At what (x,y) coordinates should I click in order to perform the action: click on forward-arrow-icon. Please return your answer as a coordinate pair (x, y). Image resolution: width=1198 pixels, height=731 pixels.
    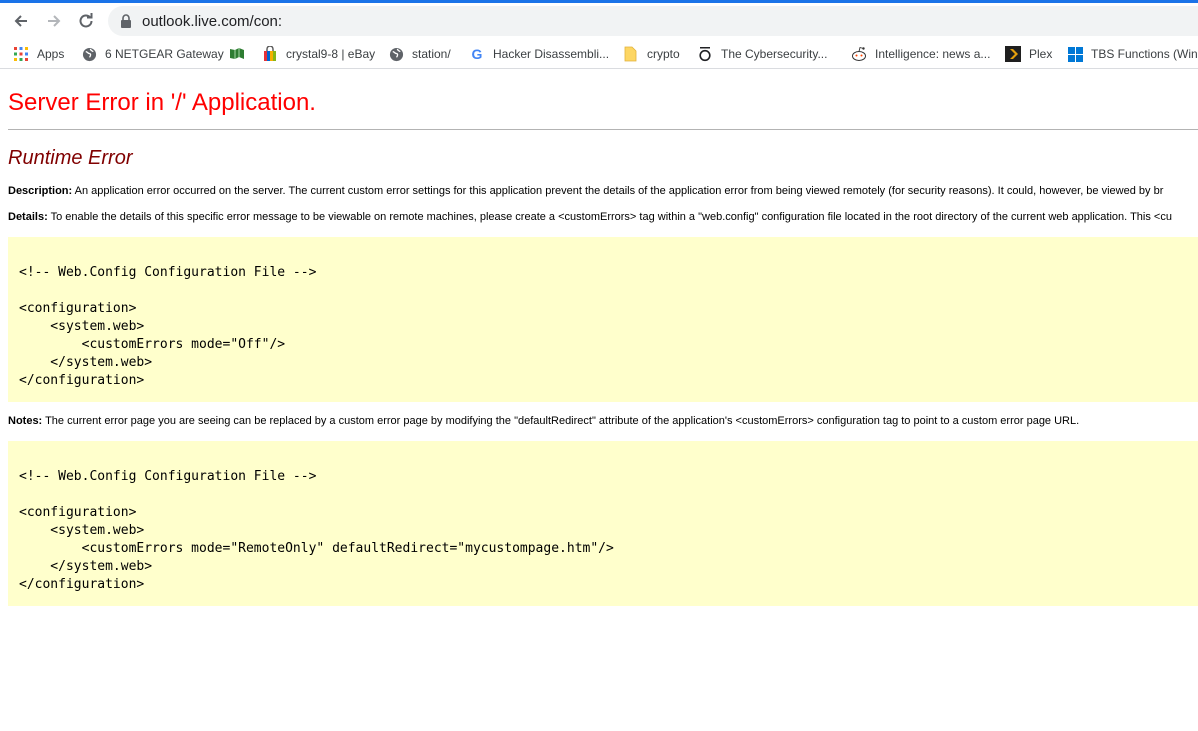
    Looking at the image, I should click on (54, 21).